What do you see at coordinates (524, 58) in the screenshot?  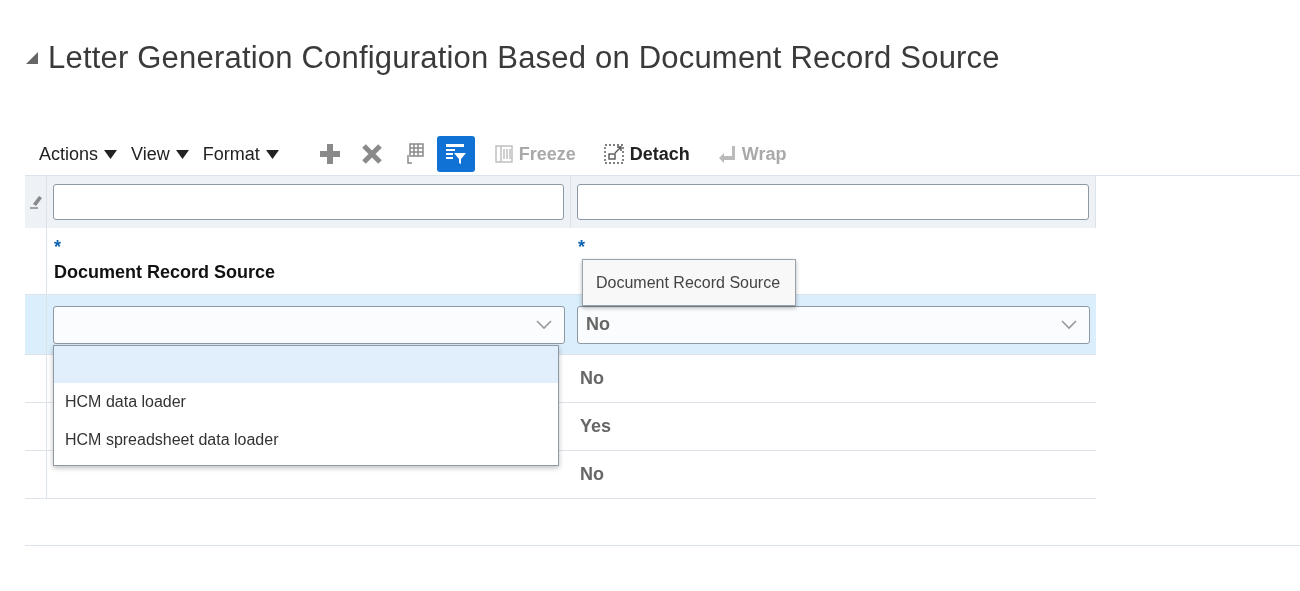 I see `section-title: Letter Generation Configuration Based on Document Record Source` at bounding box center [524, 58].